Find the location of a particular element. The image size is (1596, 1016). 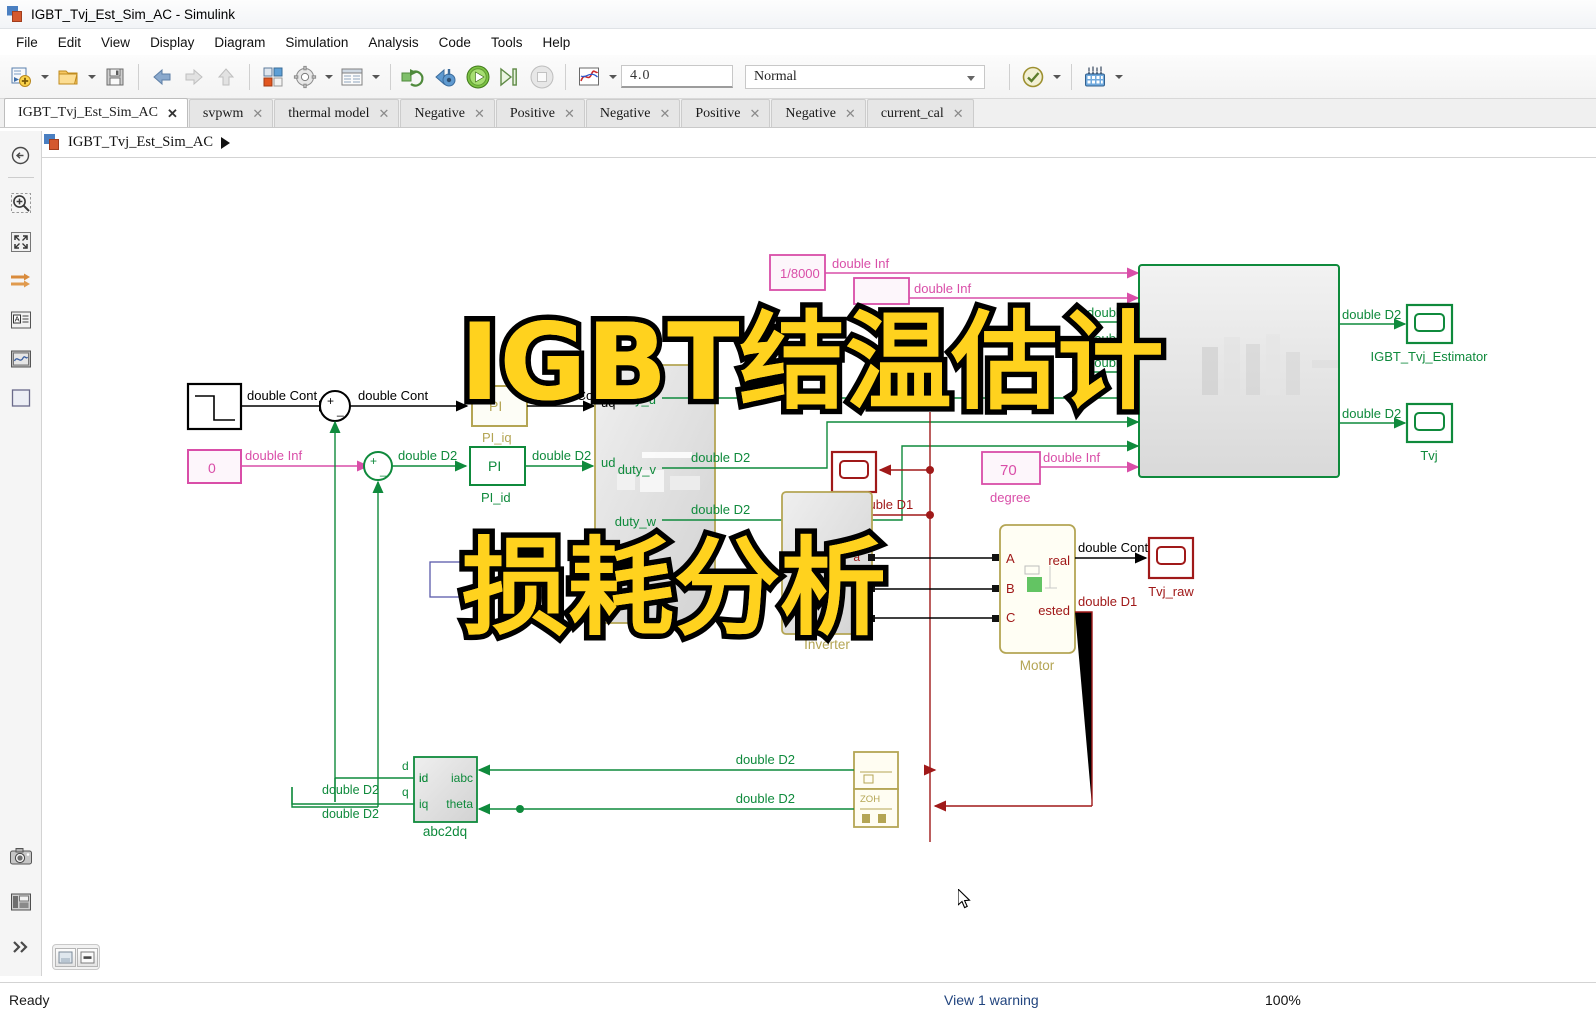

menu-item-display: Display is located at coordinates (172, 42).